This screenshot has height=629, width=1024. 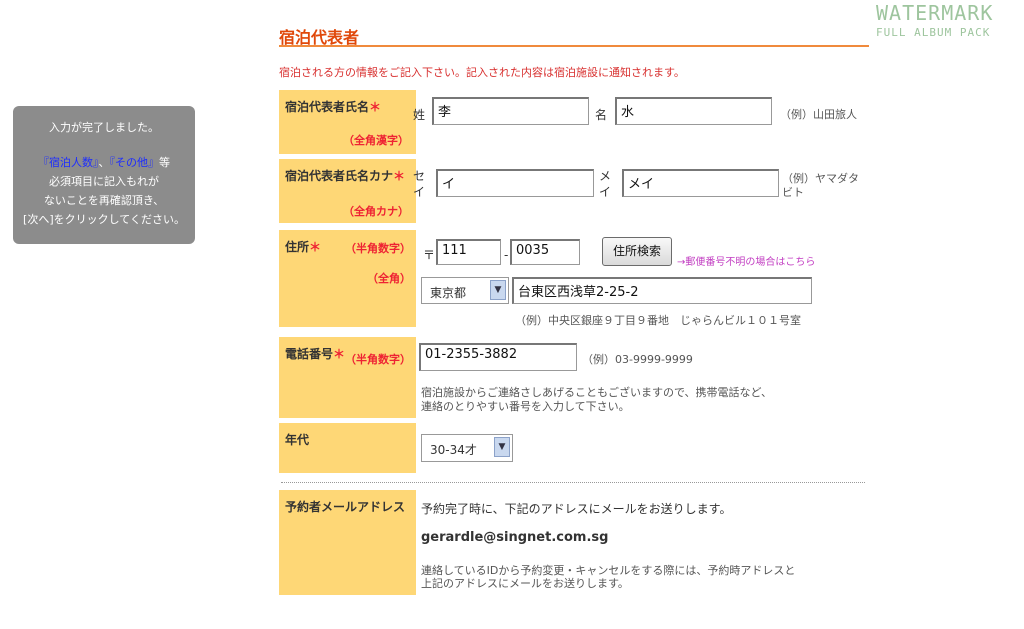 What do you see at coordinates (658, 320) in the screenshot?
I see `address-example: （例）中央区銀座９丁目９番地 じゃらんビル１０１号室` at bounding box center [658, 320].